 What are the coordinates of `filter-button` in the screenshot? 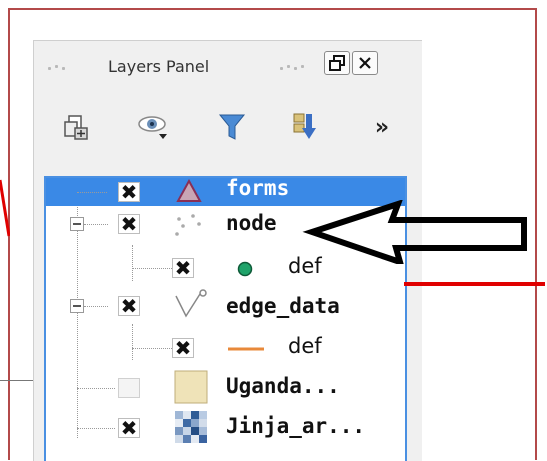 It's located at (232, 127).